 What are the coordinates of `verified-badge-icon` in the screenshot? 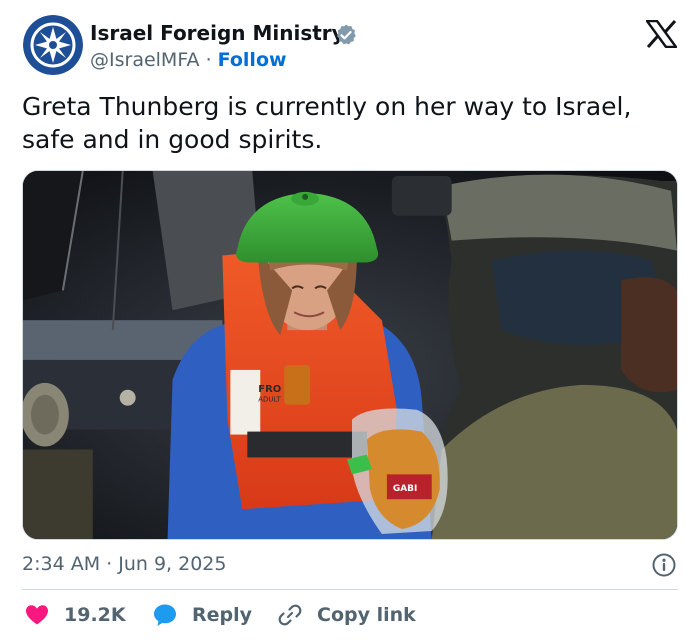 It's located at (346, 34).